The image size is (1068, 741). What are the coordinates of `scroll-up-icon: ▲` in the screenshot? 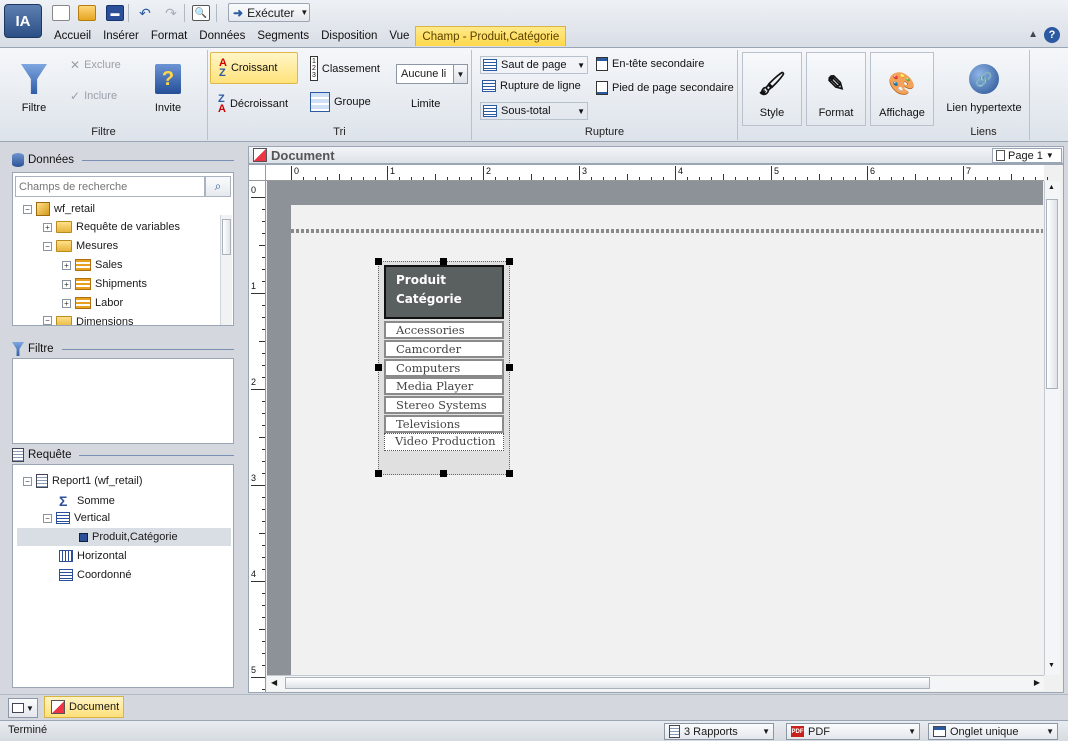 It's located at (1051, 187).